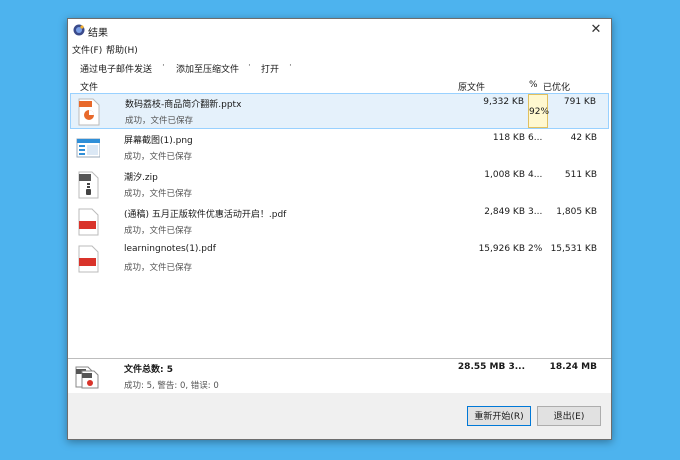  I want to click on file-name: learningnotes(1).pdf, so click(170, 249).